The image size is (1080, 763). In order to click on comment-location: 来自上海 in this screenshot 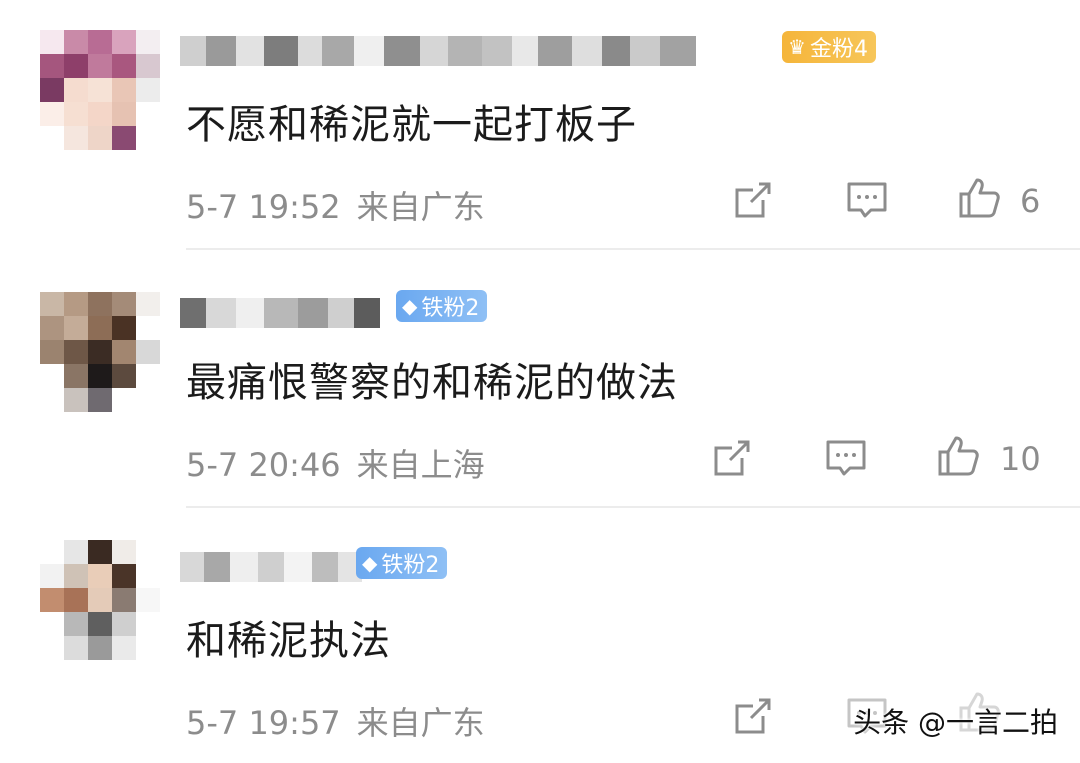, I will do `click(420, 465)`.